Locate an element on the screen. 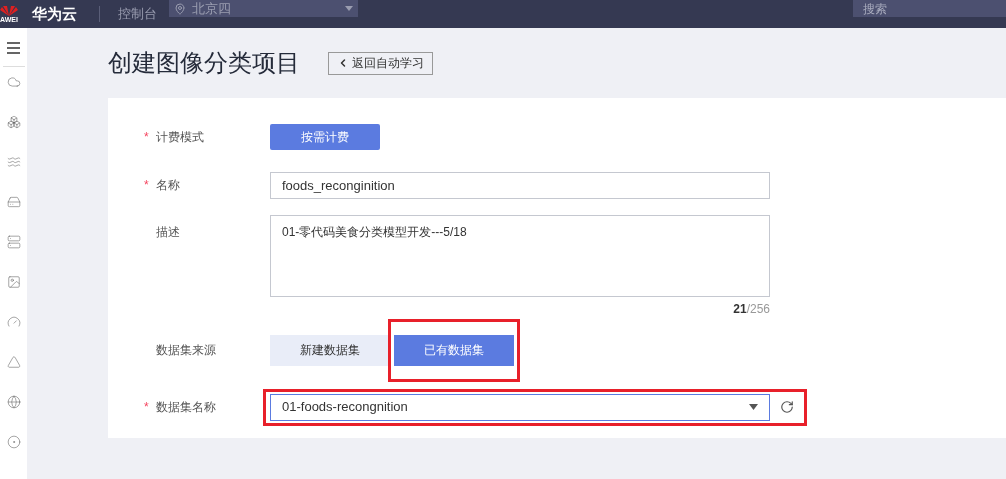 This screenshot has height=479, width=1006. field-label: 数据集名称 is located at coordinates (186, 407).